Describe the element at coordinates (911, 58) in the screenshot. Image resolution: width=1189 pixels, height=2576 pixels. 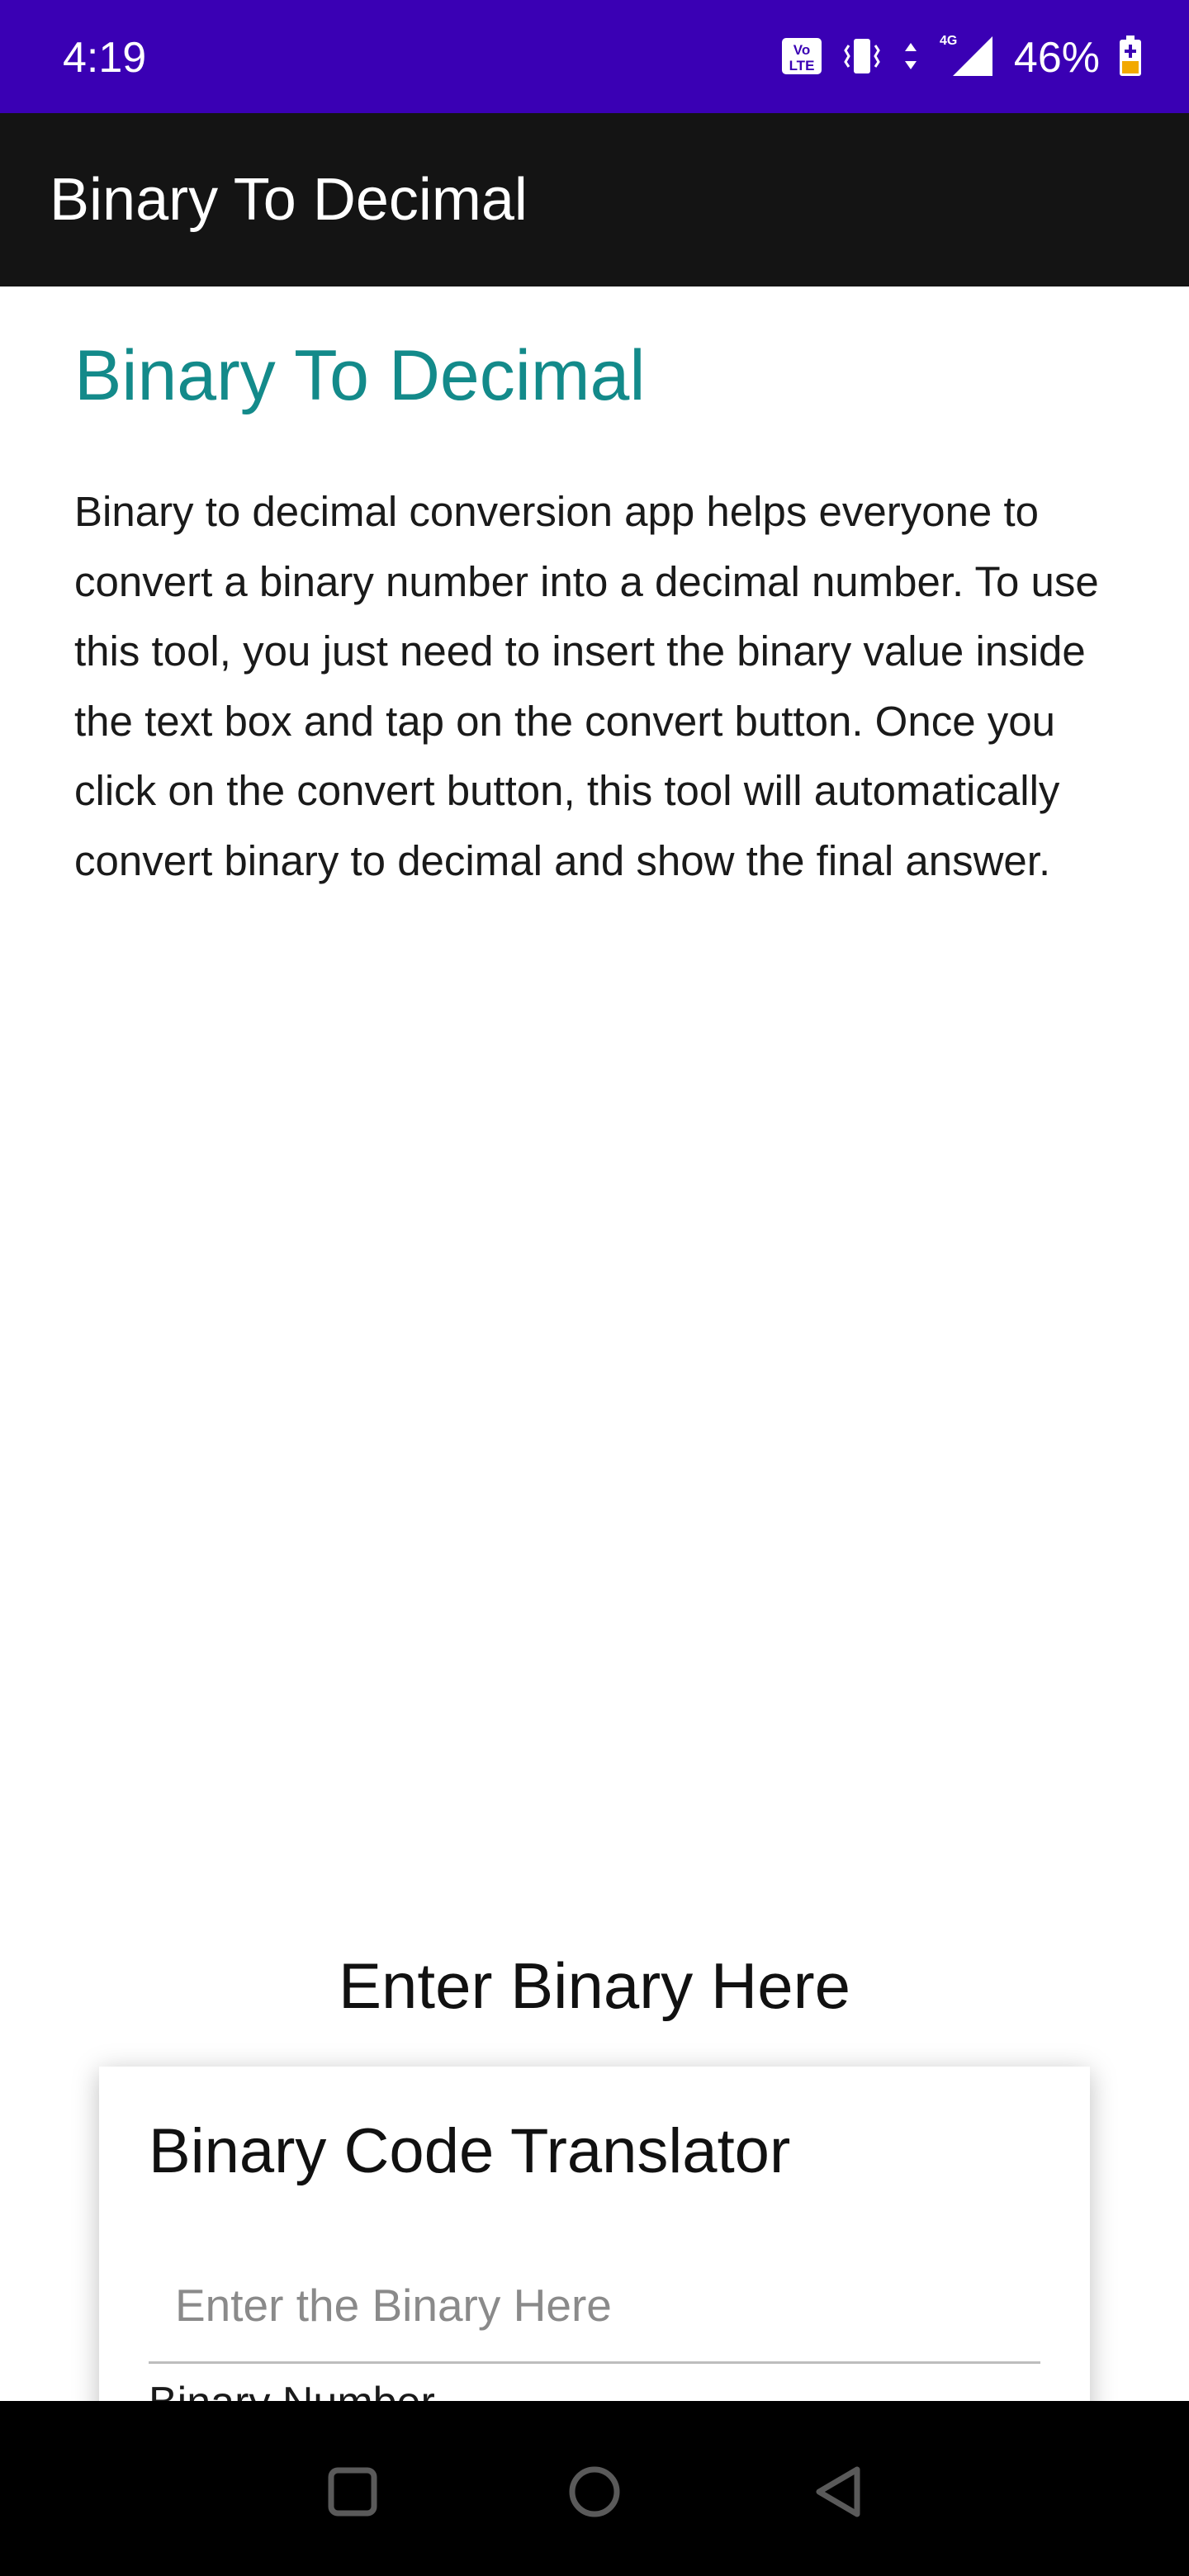
I see `data-arrows-icon` at that location.